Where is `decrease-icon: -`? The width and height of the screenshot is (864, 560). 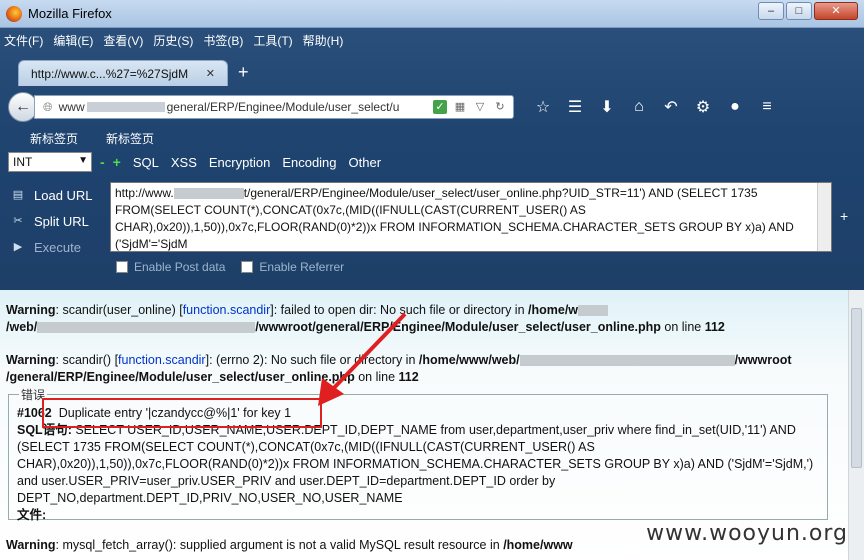 decrease-icon: - is located at coordinates (102, 162).